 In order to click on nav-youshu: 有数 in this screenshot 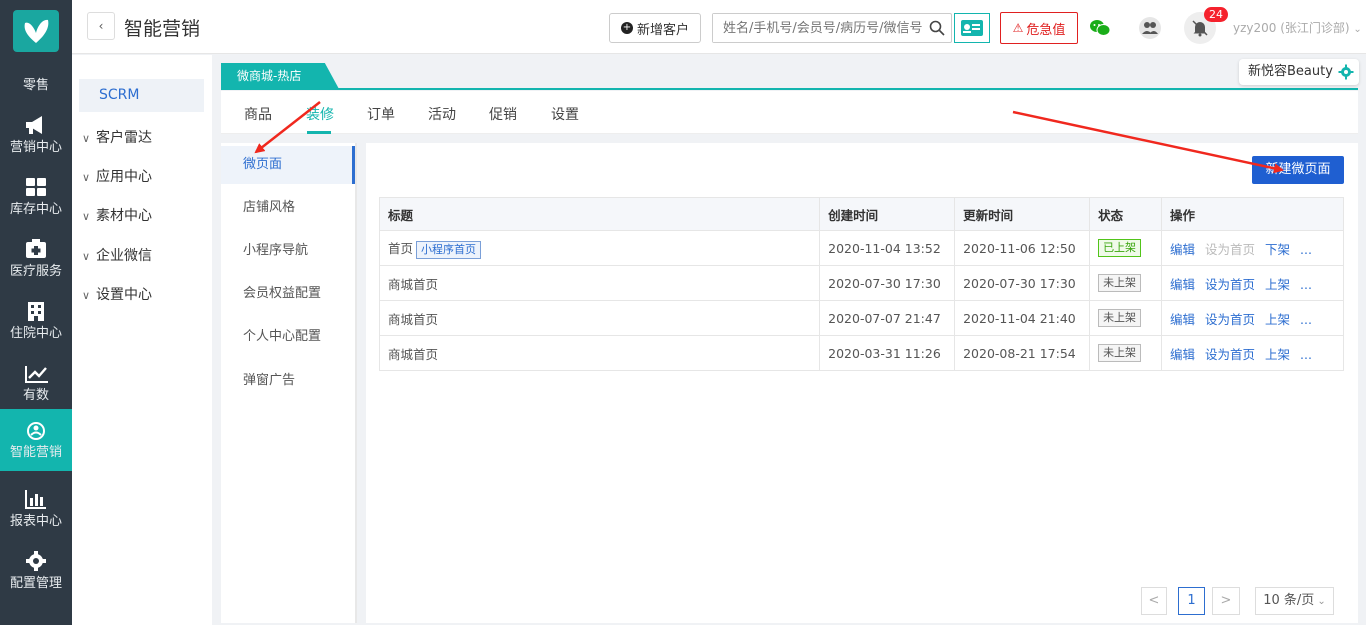, I will do `click(36, 383)`.